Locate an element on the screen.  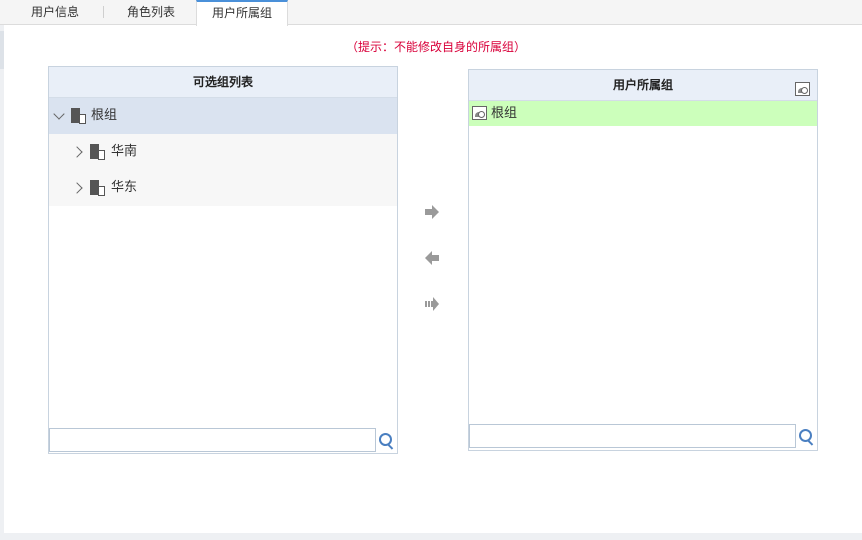
tree-item-label: 华南 is located at coordinates (124, 151).